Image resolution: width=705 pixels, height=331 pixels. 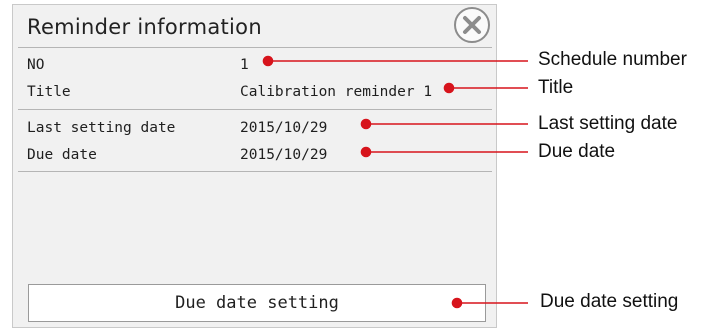 I want to click on callout-dot-title, so click(x=449, y=88).